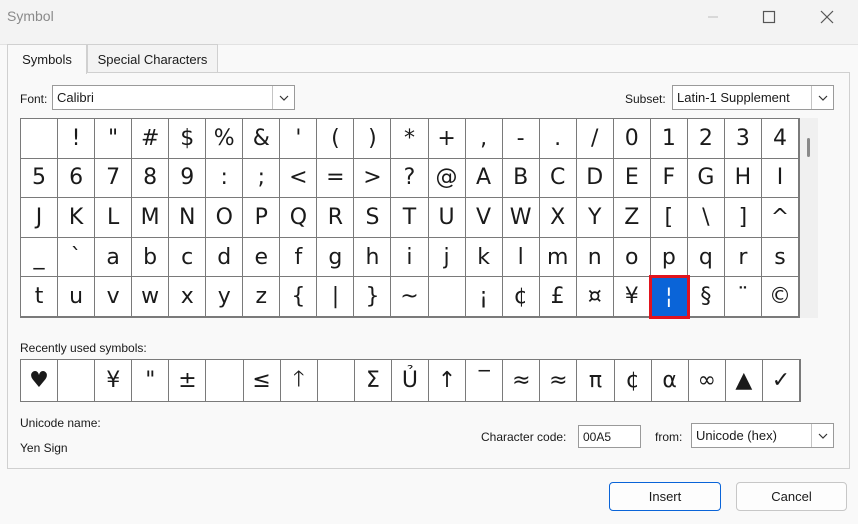 The height and width of the screenshot is (524, 858). I want to click on font-dropdown: Calibri, so click(173, 97).